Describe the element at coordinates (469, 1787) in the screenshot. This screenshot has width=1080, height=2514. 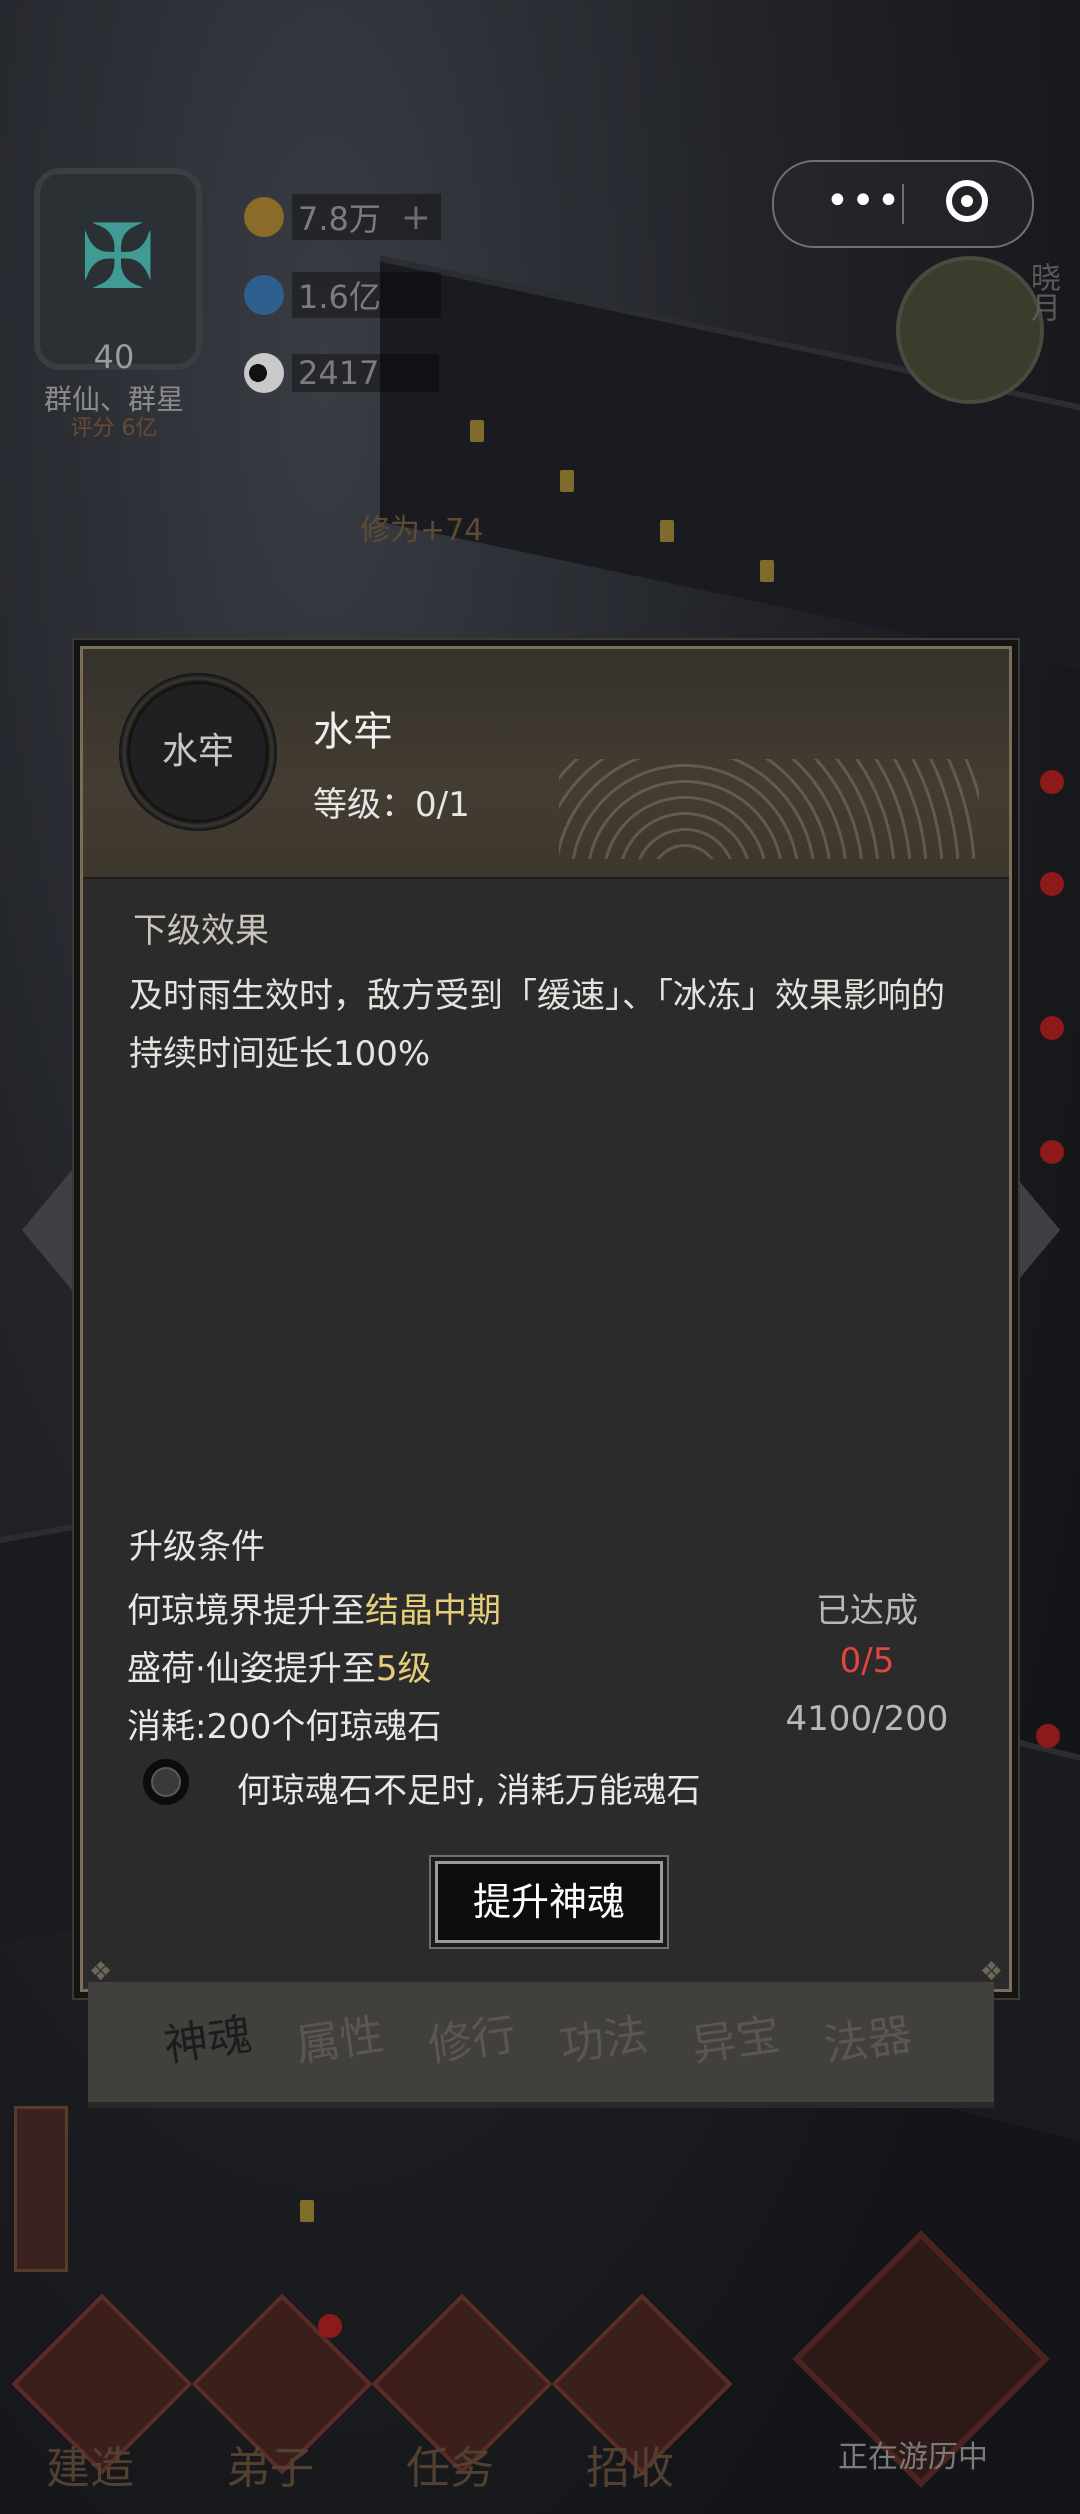
I see `use-universal-stone-label: 何琼魂石不足时, 消耗万能魂石` at that location.